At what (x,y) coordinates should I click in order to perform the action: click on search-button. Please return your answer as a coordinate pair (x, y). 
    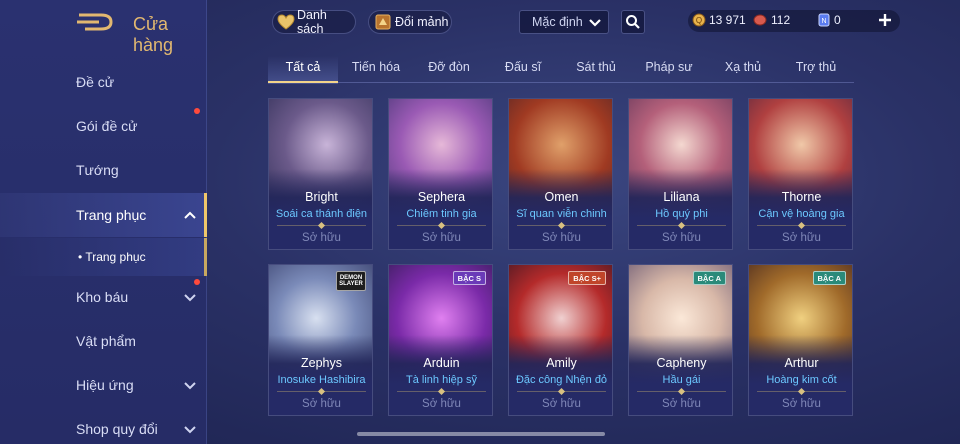
    Looking at the image, I should click on (633, 22).